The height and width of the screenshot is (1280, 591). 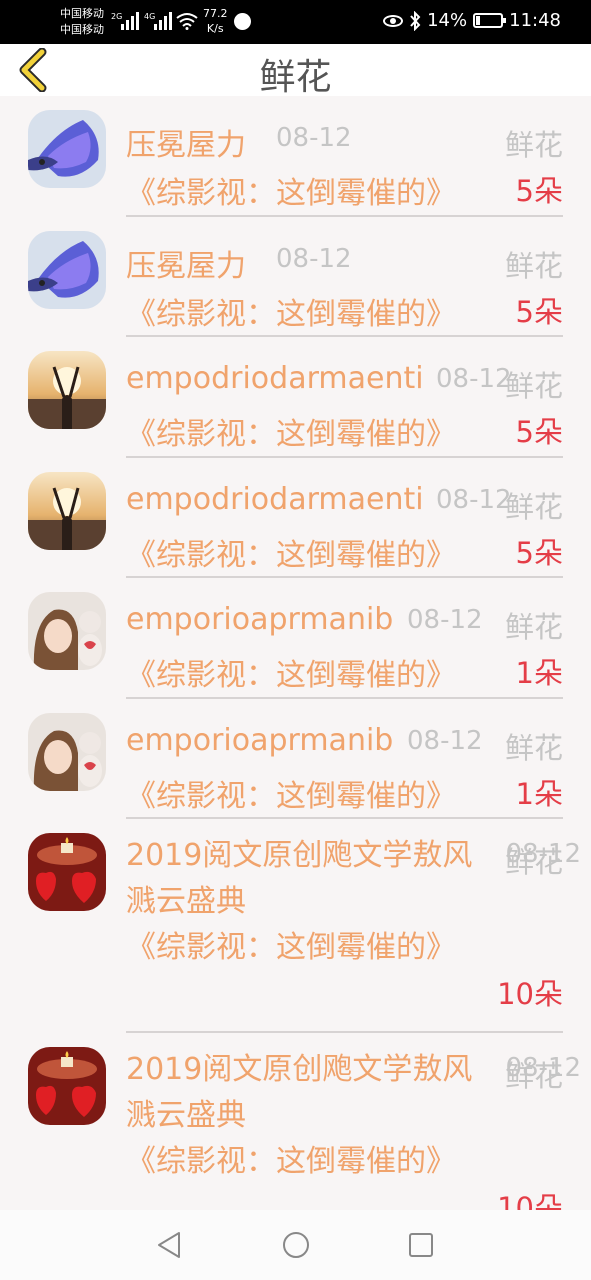 I want to click on bluetooth-icon, so click(x=415, y=20).